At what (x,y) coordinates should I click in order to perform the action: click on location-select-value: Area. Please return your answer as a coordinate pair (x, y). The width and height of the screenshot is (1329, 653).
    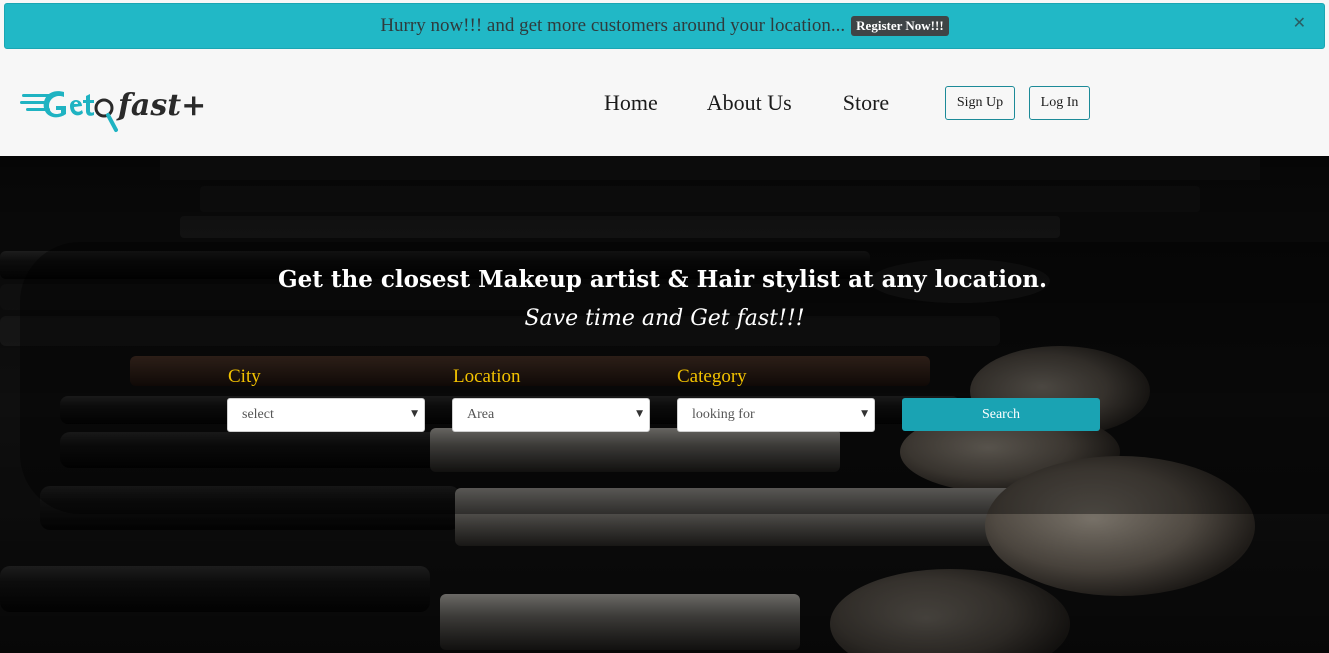
    Looking at the image, I should click on (481, 414).